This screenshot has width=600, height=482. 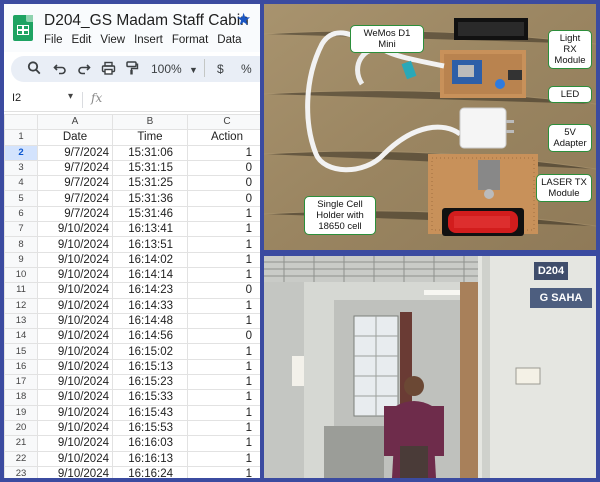 I want to click on cell-time: 15:31:15, so click(x=150, y=168).